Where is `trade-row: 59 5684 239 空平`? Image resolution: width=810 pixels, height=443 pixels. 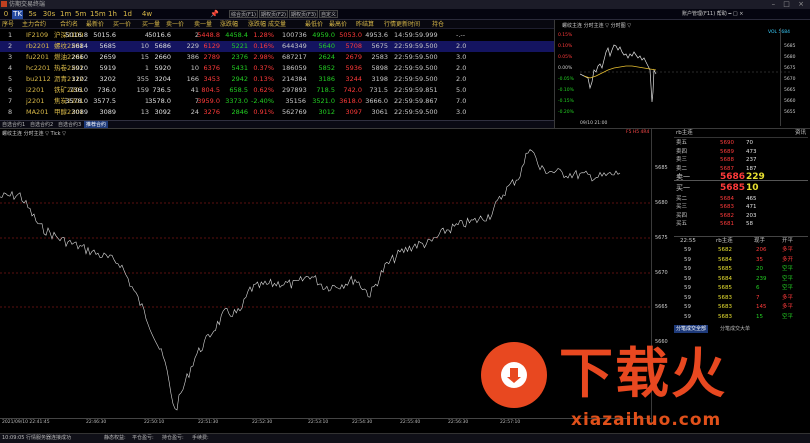 trade-row: 59 5684 239 空平 is located at coordinates (741, 280).